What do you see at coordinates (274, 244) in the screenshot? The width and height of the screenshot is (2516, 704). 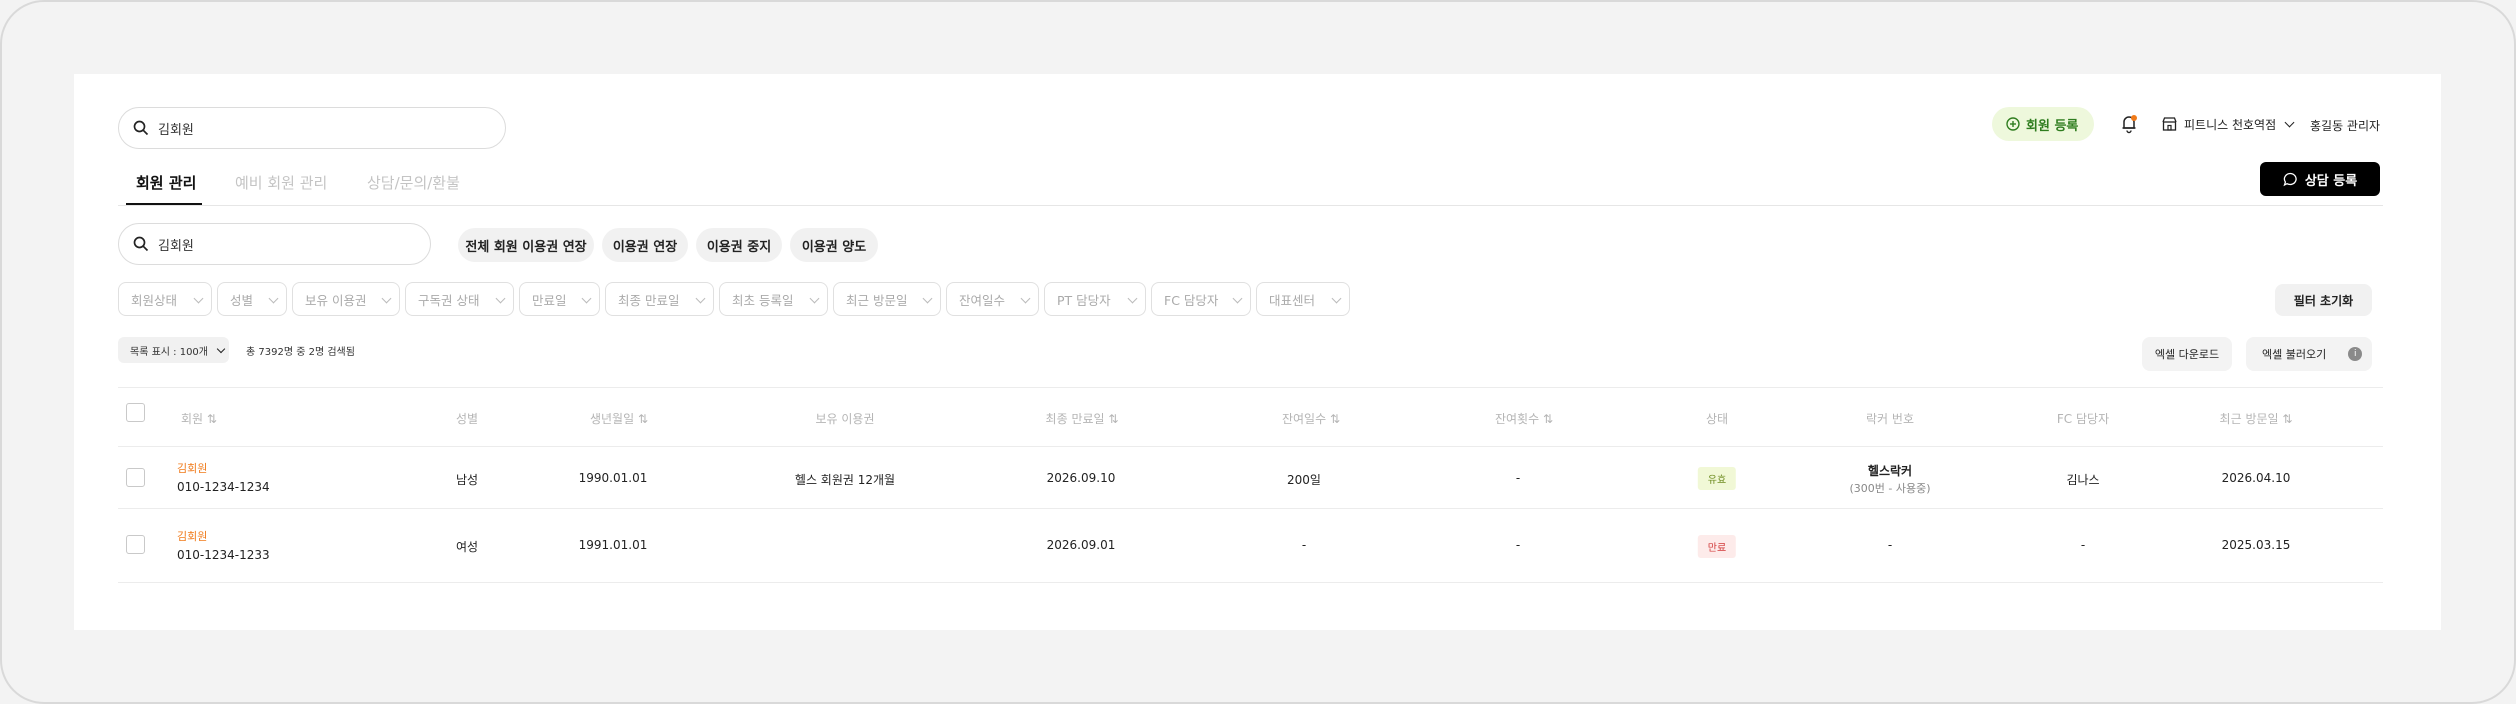 I see `member-search-input: 김회원` at bounding box center [274, 244].